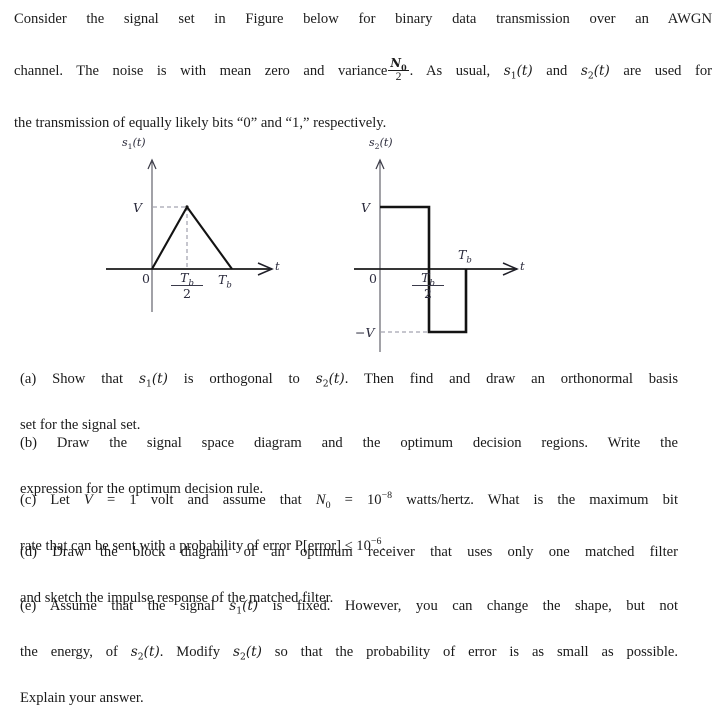  Describe the element at coordinates (398, 77) in the screenshot. I see `fraction-denominator: 2` at that location.